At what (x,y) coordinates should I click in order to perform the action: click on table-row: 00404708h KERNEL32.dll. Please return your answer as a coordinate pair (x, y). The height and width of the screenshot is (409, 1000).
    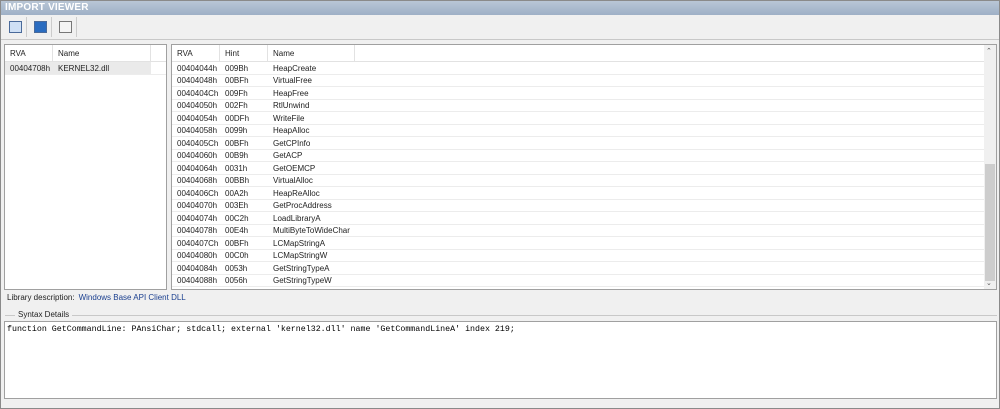
    Looking at the image, I should click on (85, 68).